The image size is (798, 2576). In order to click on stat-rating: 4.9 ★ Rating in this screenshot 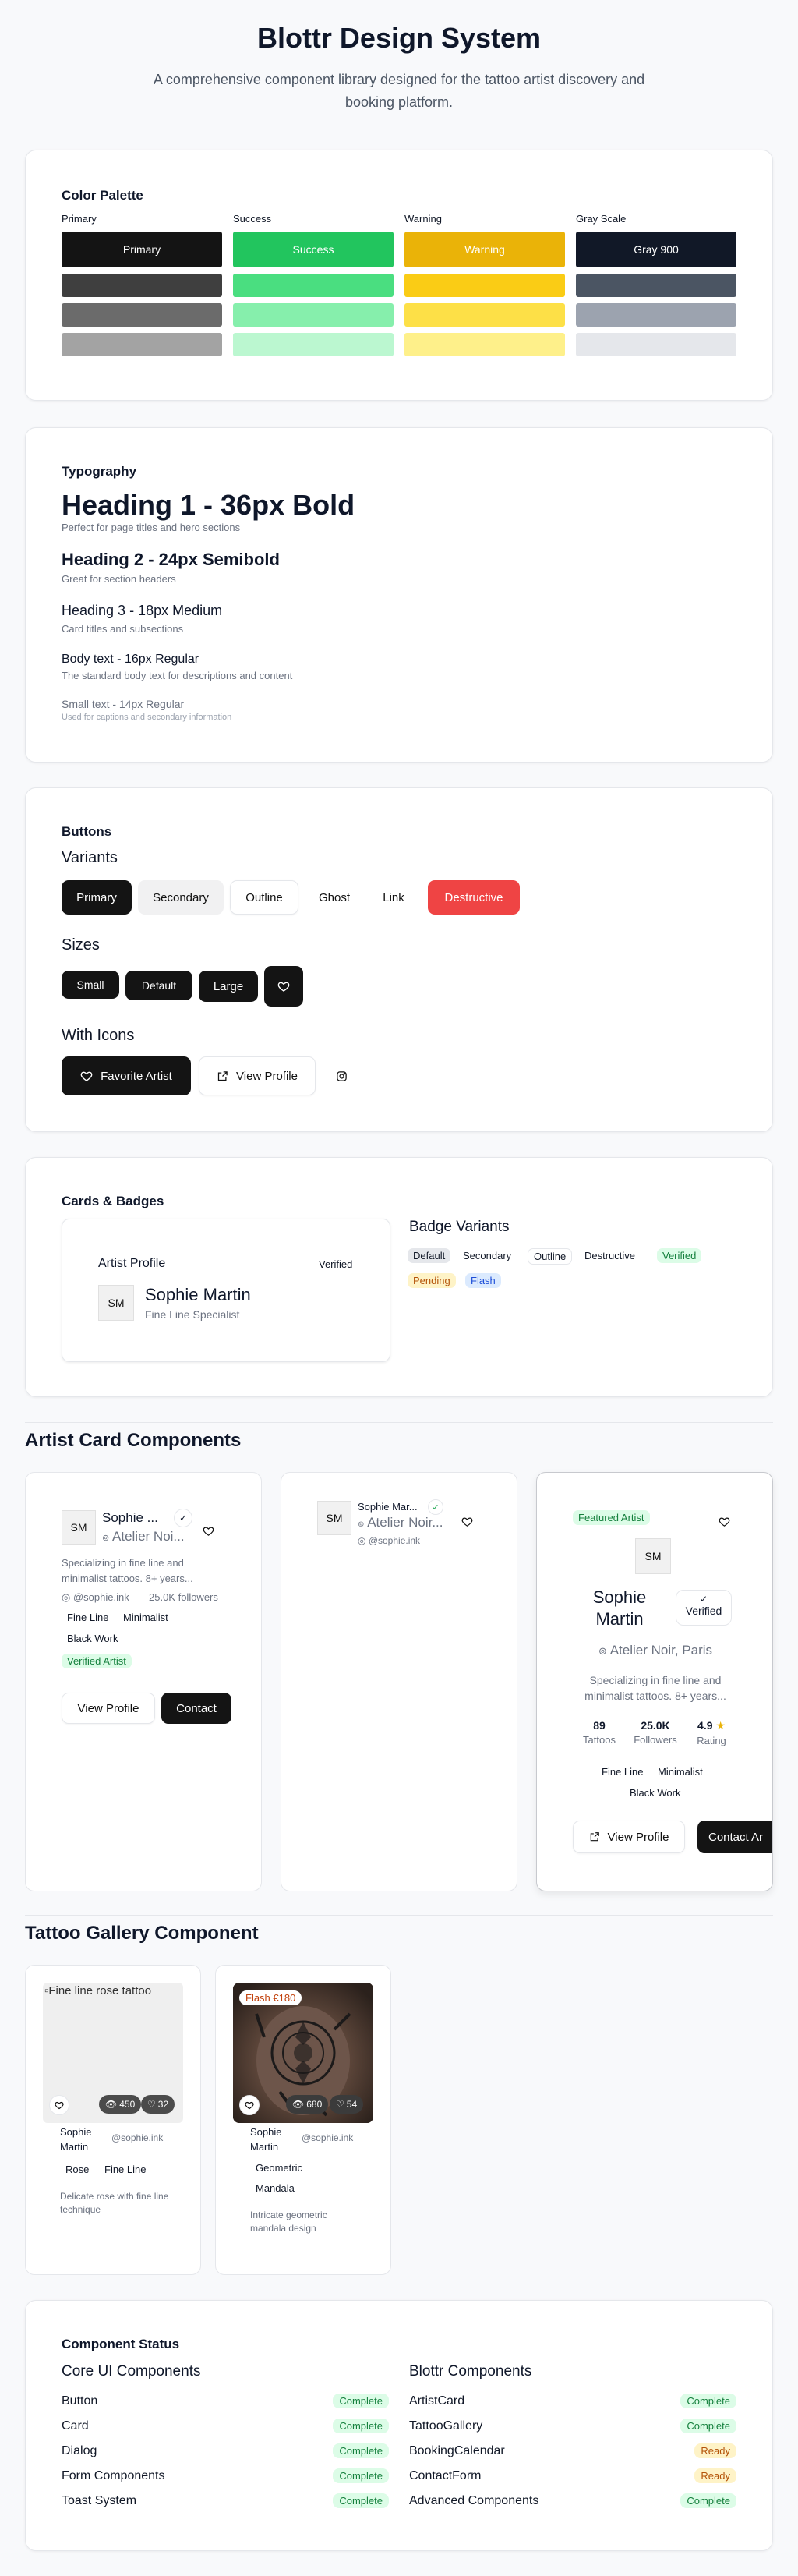, I will do `click(711, 1732)`.